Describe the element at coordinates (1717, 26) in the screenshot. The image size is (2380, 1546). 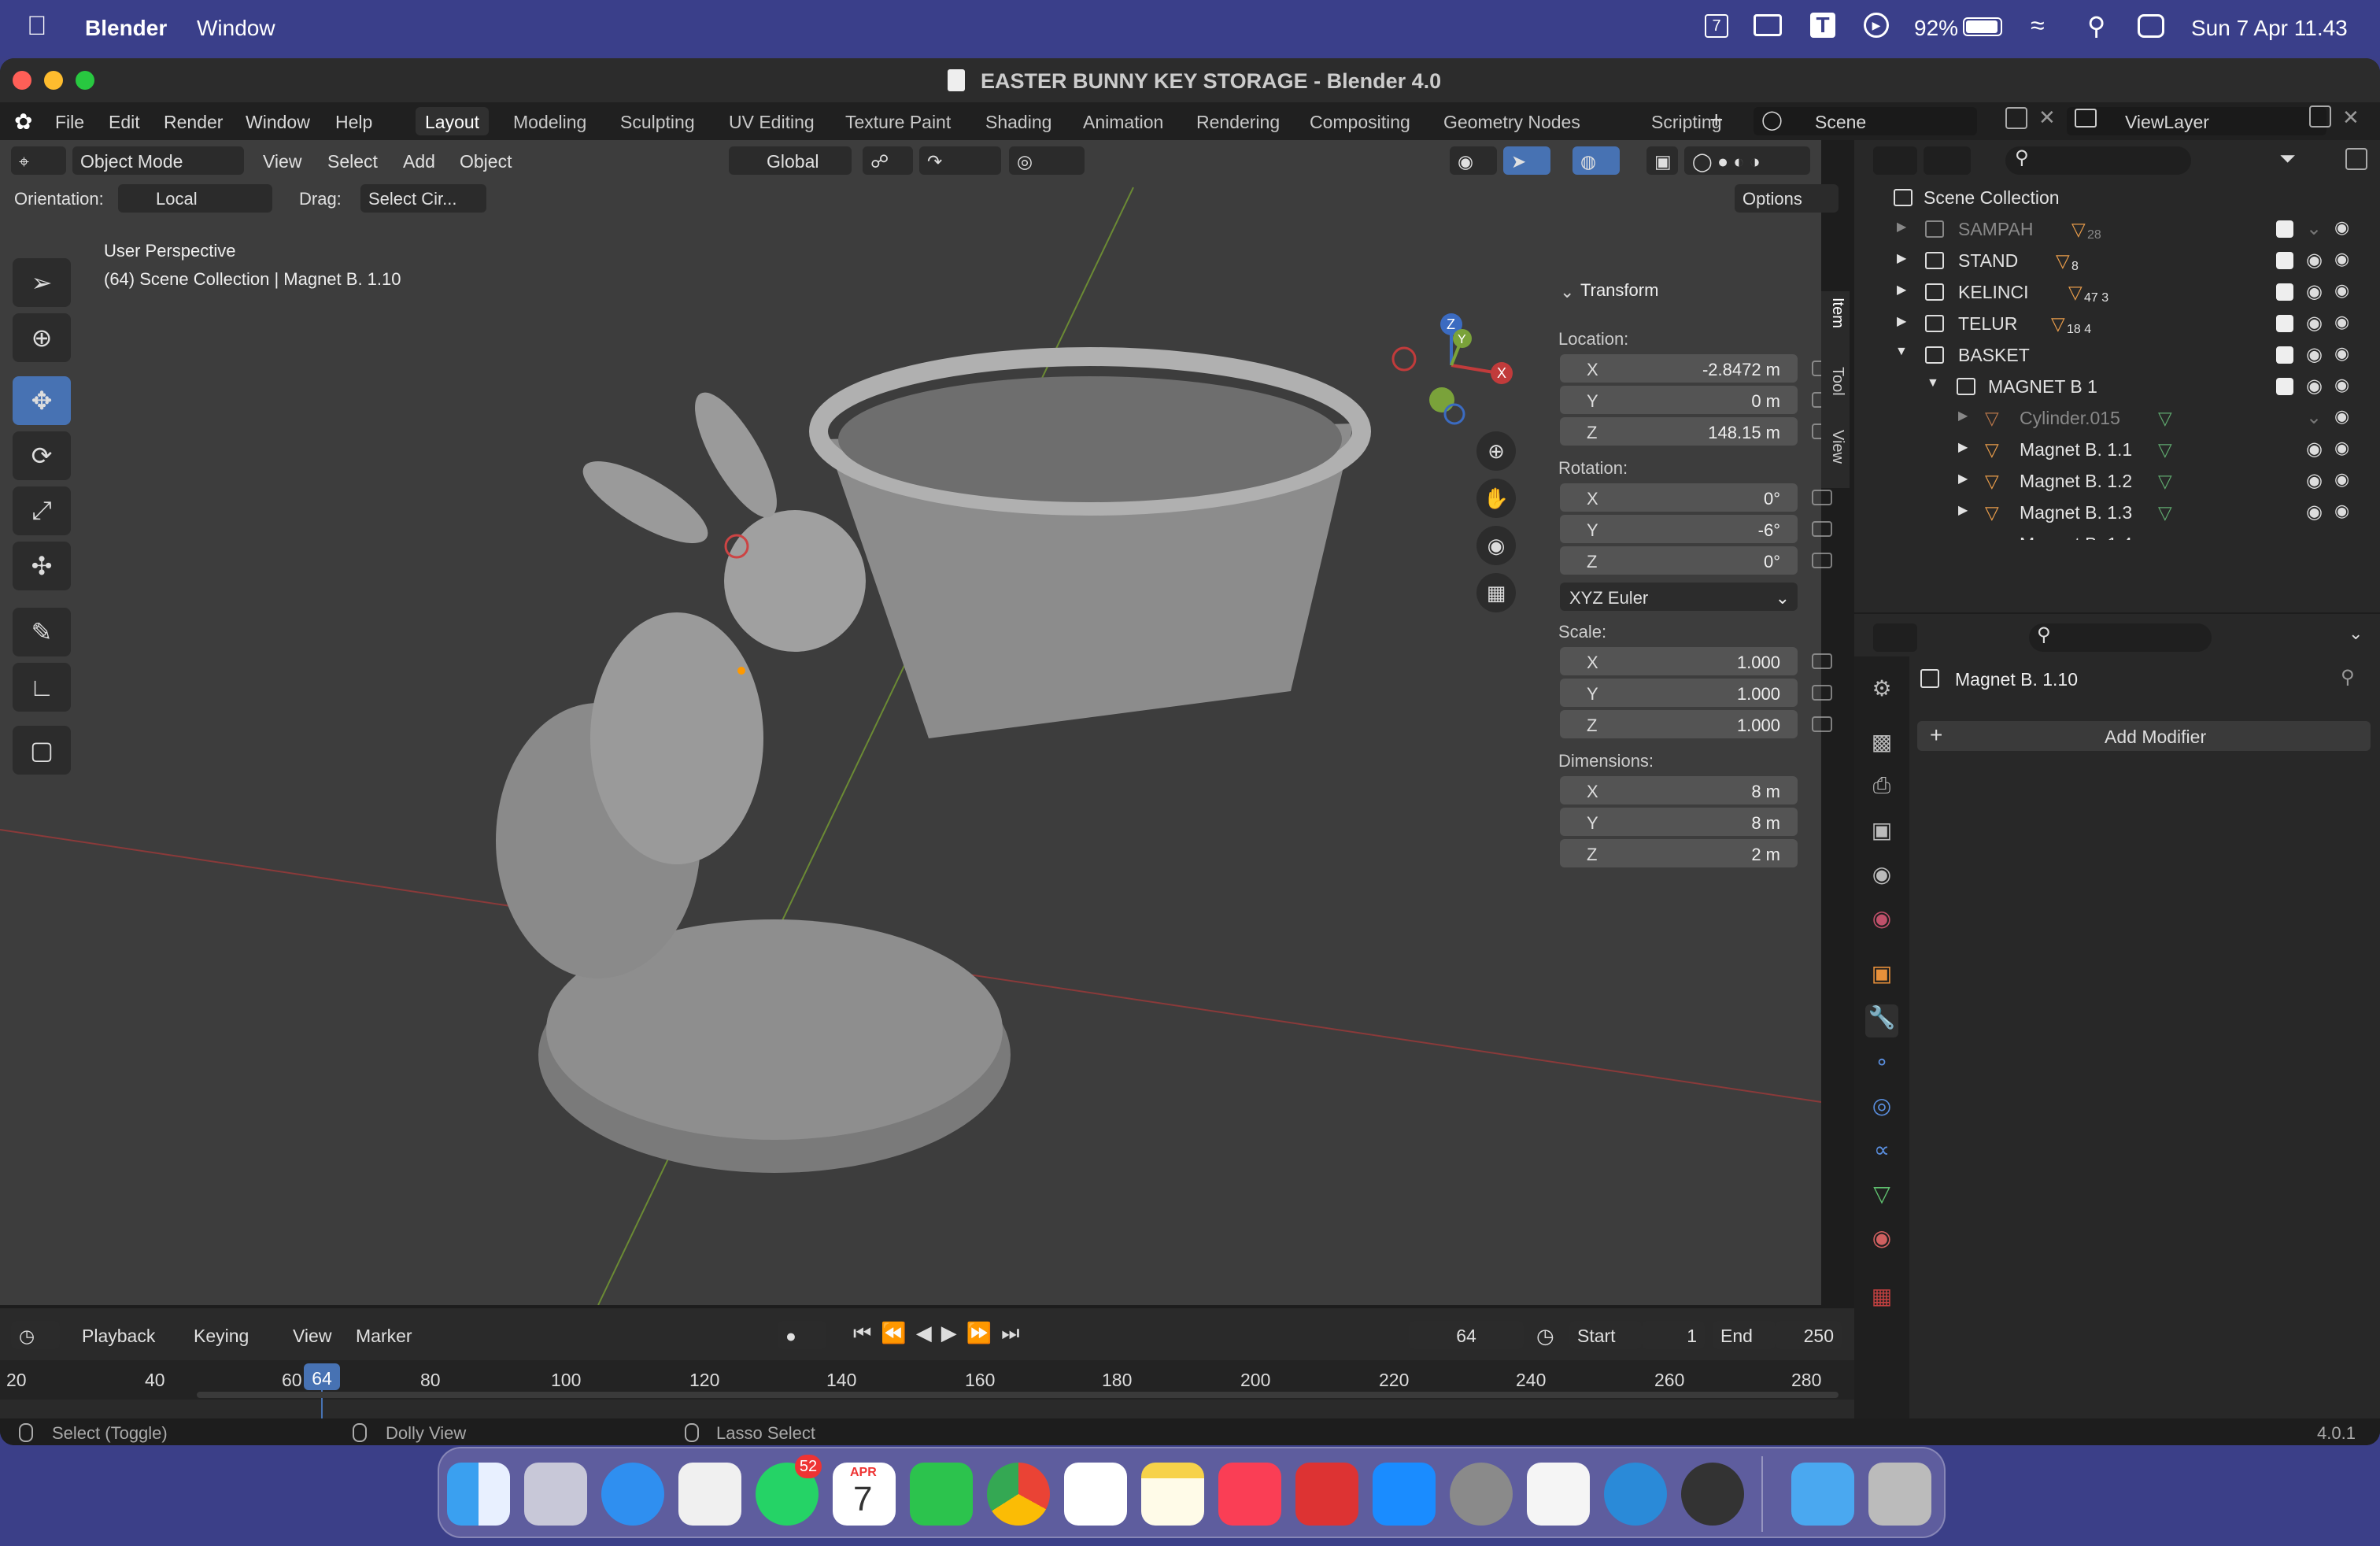
I see `calendar-status-icon: 7` at that location.